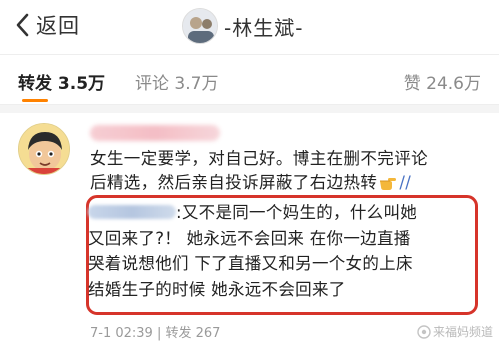 This screenshot has height=344, width=499. I want to click on tab-bar: 转发 3.5万 评论 3.7万 赞 24.6万, so click(249, 80).